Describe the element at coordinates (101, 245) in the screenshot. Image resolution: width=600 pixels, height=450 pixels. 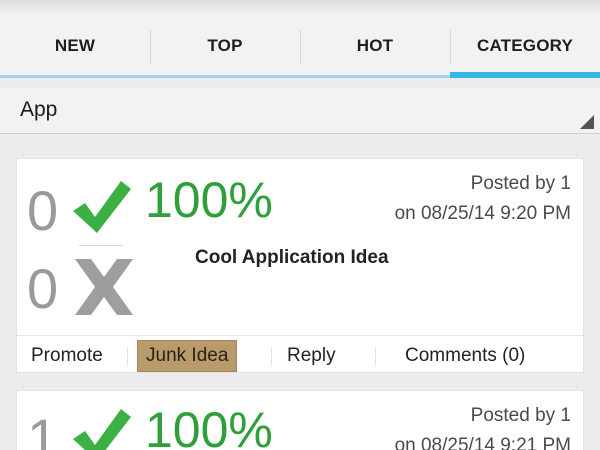
I see `vote-divider` at that location.